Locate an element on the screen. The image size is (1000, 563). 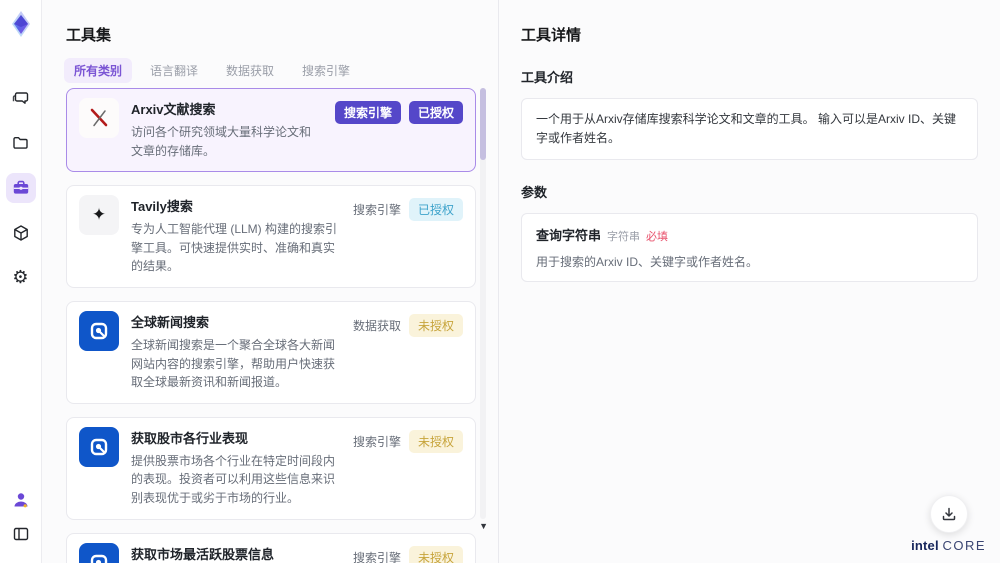
tab-language-translation: 语言翻译 is located at coordinates (174, 70).